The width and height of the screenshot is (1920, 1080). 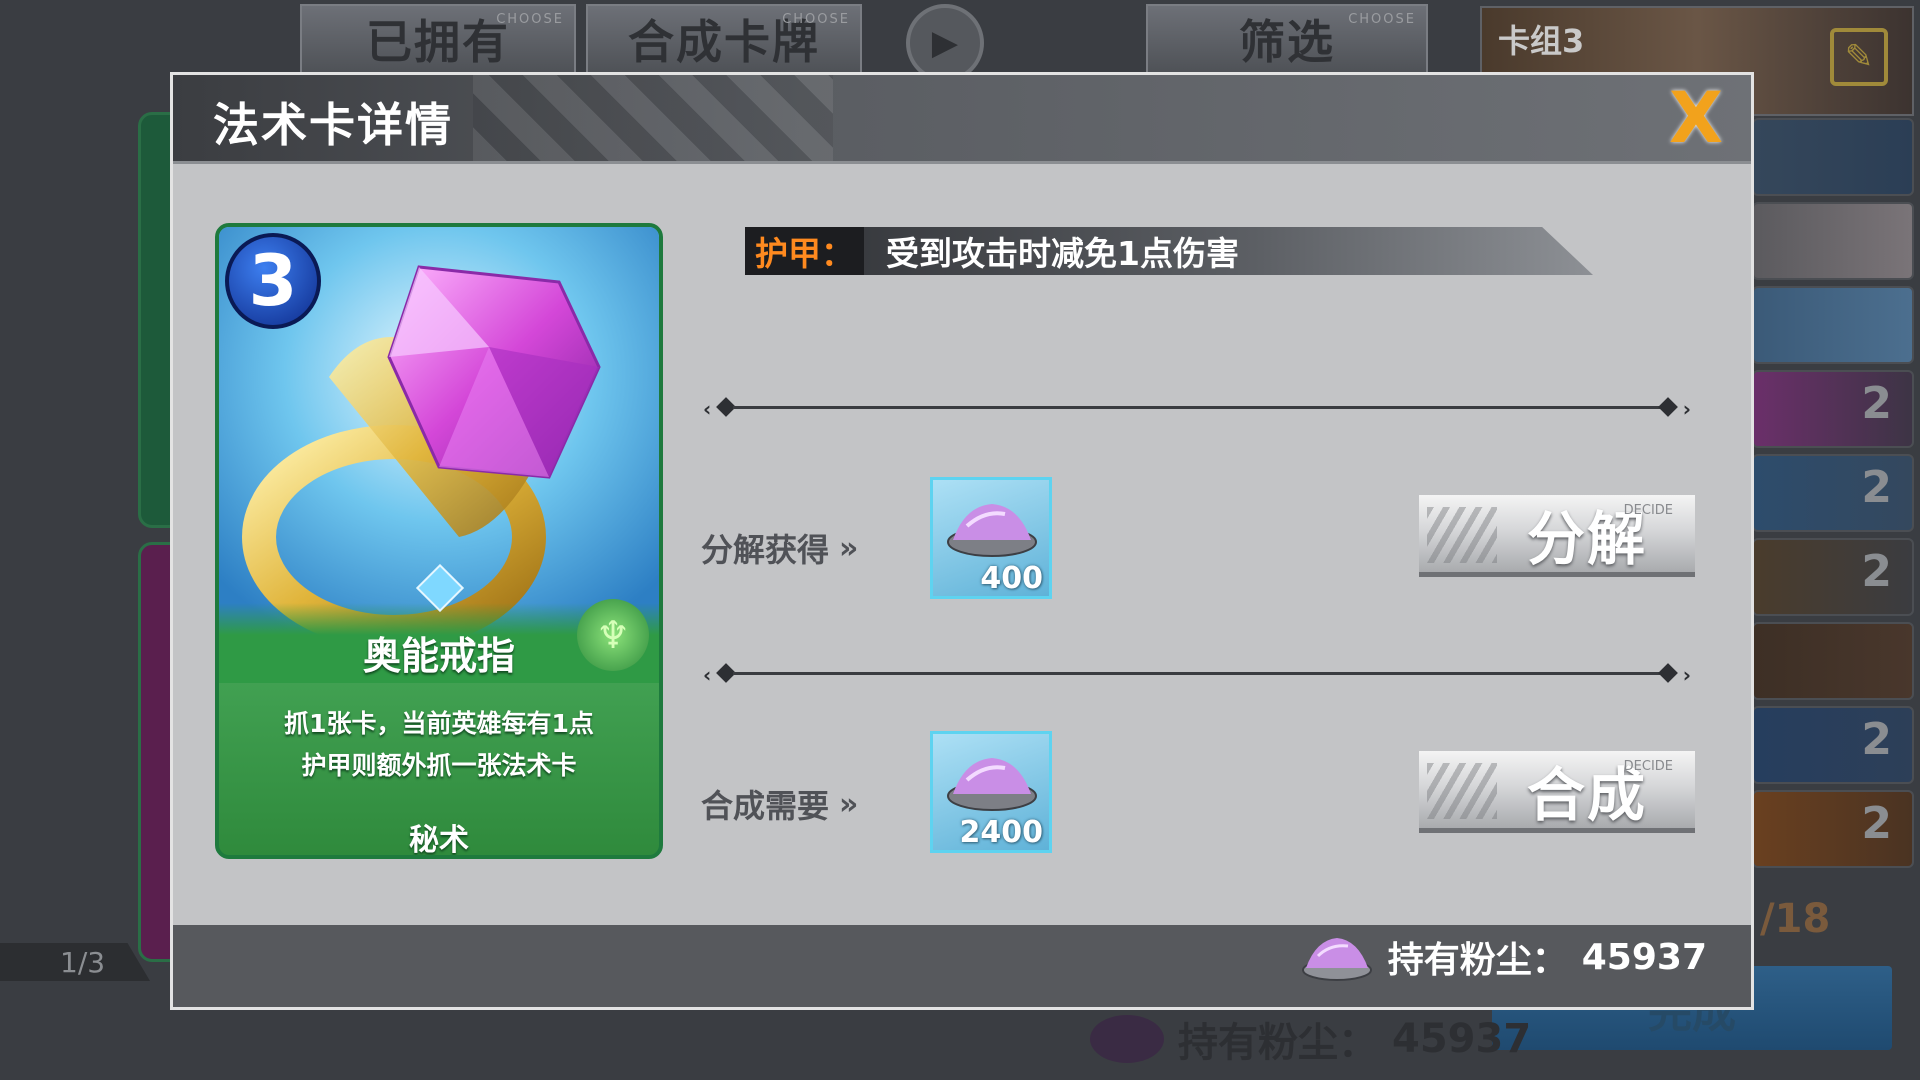 I want to click on tab-craft-cards: 合成卡牌 CHOOSE, so click(x=724, y=39).